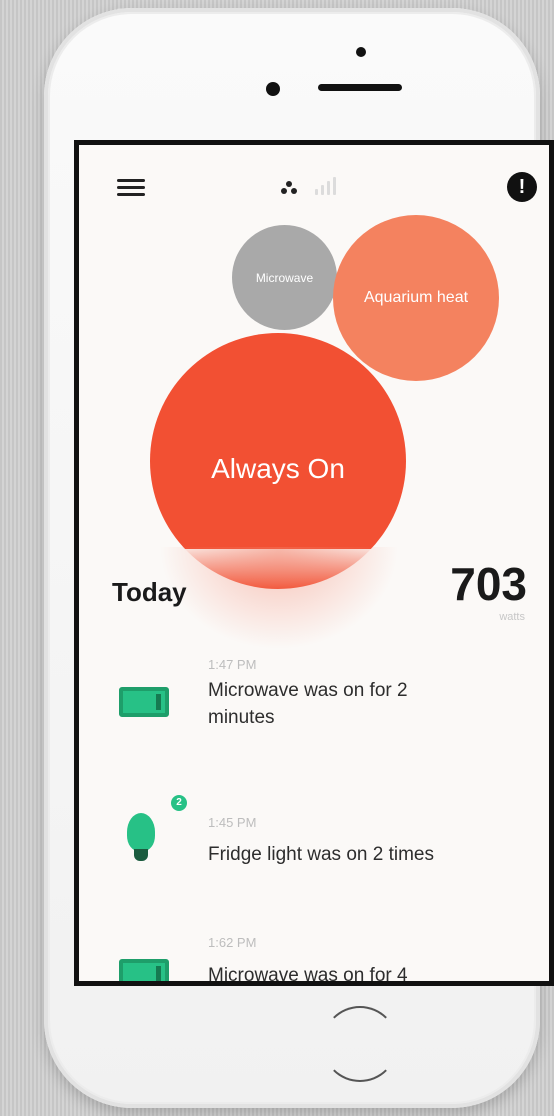 This screenshot has height=1116, width=554. I want to click on feed-time: 1:45 PM, so click(232, 822).